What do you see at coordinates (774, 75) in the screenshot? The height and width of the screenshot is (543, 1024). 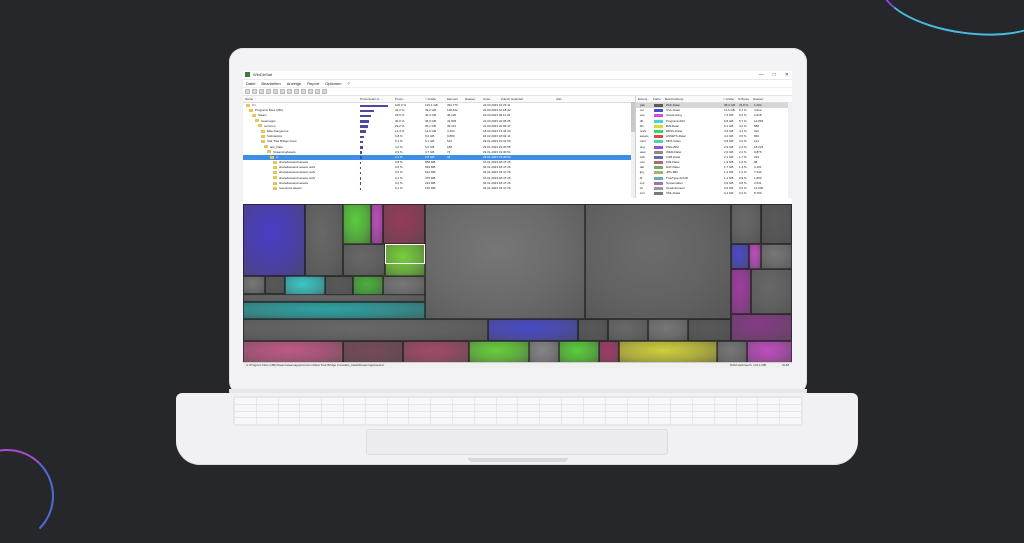 I see `maximize-button: □` at bounding box center [774, 75].